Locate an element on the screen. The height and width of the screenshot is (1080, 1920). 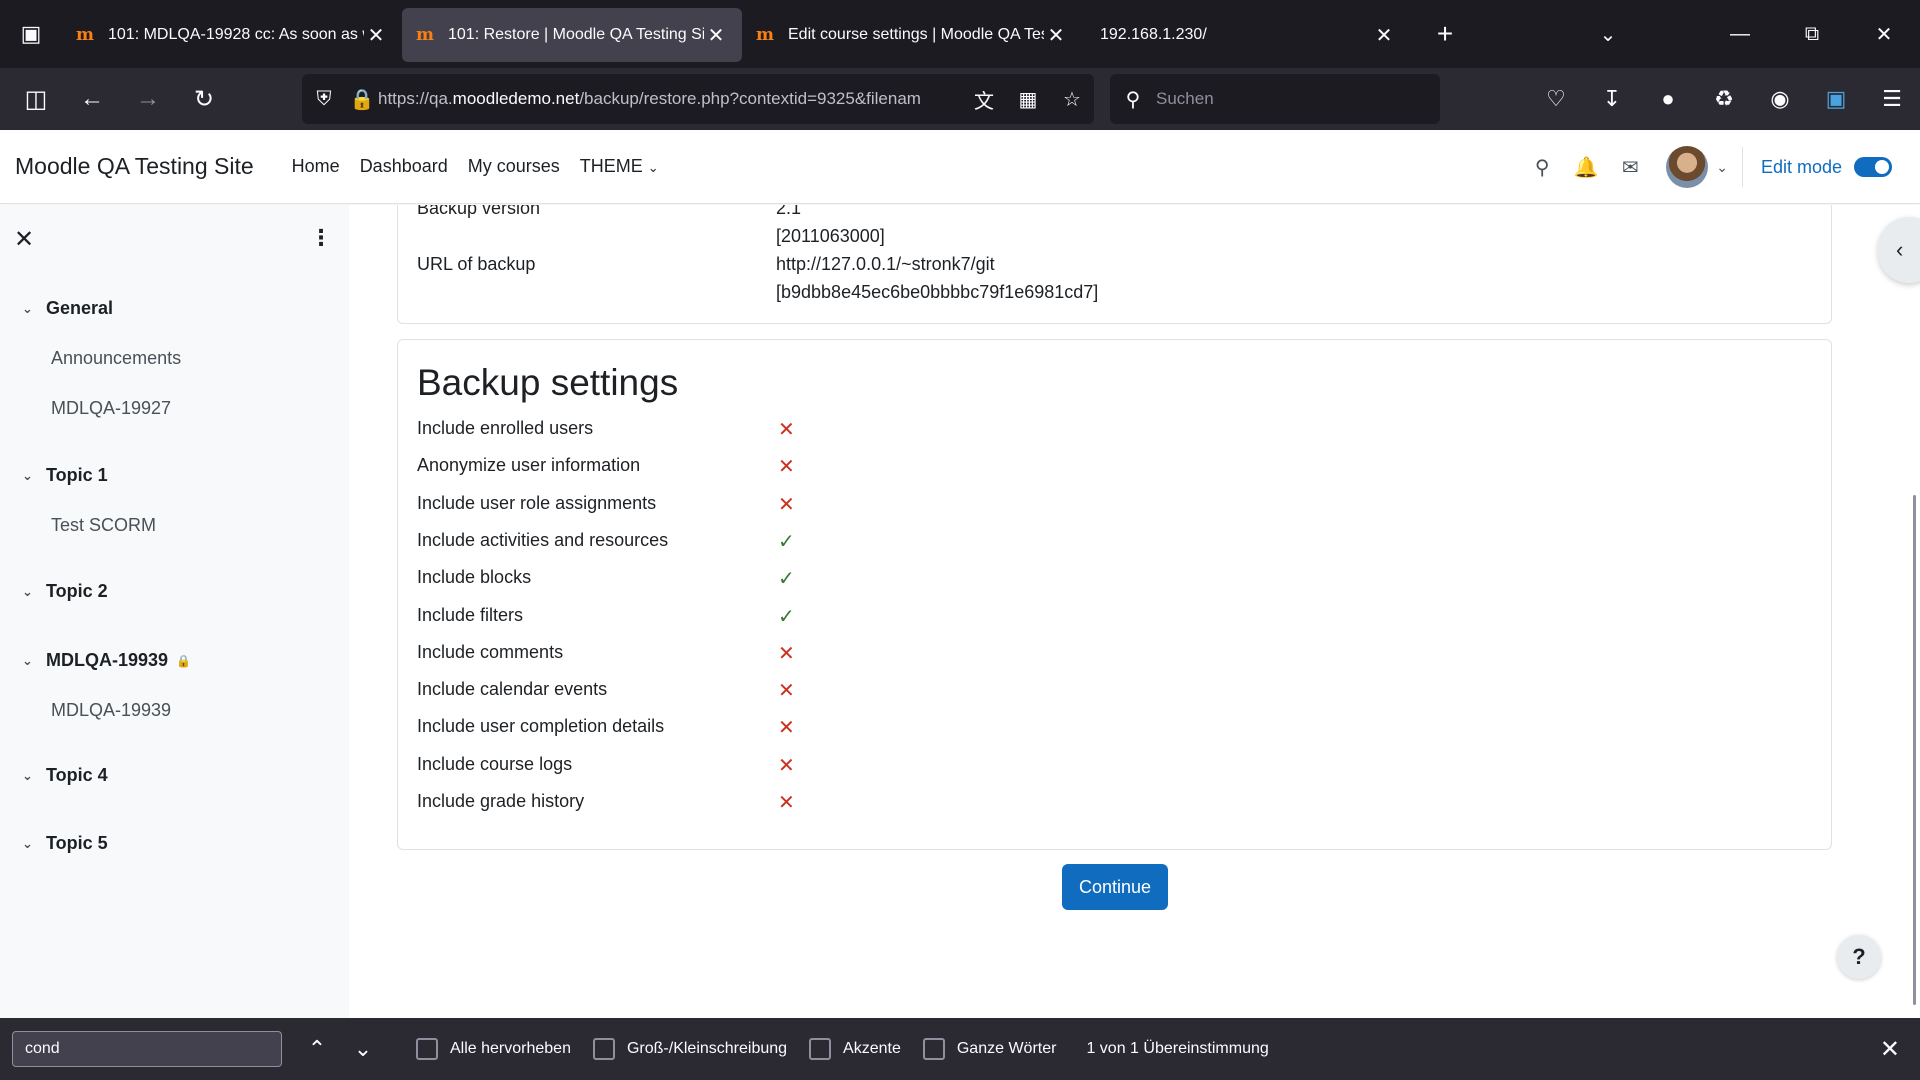
nav-dashboard: Dashboard is located at coordinates (404, 166).